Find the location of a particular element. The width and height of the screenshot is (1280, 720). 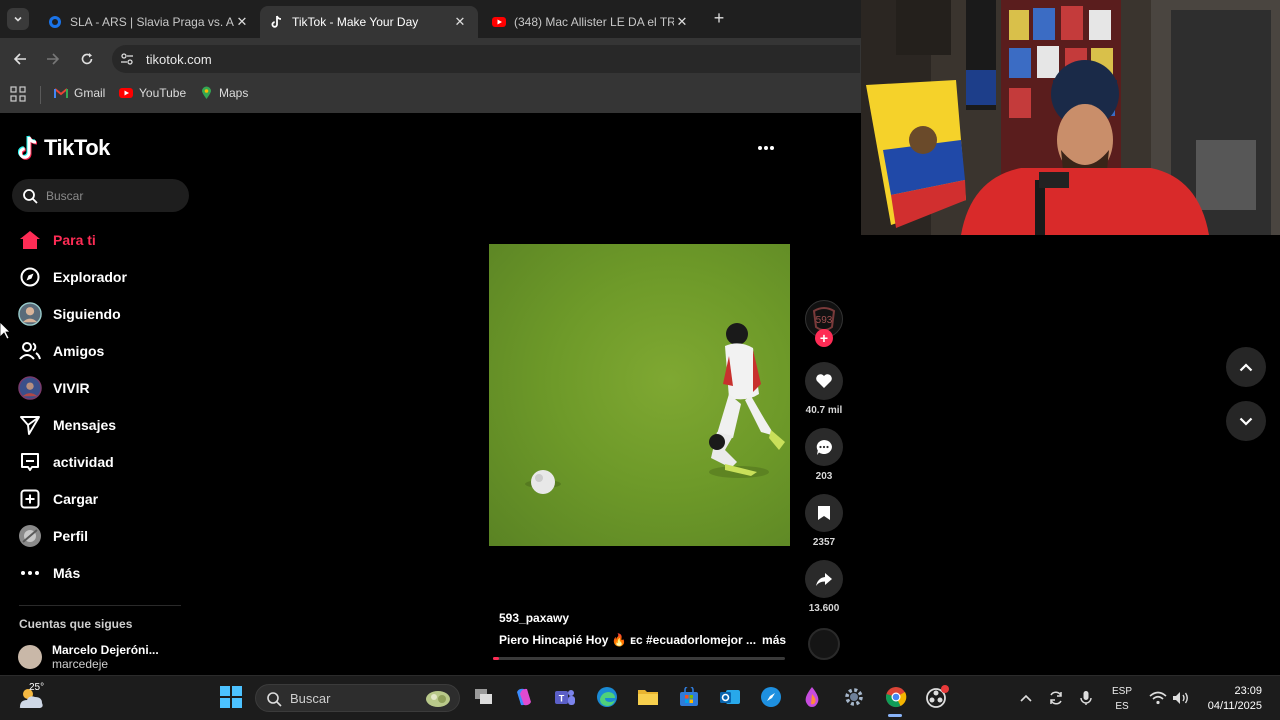

more-options-button is located at coordinates (766, 147).